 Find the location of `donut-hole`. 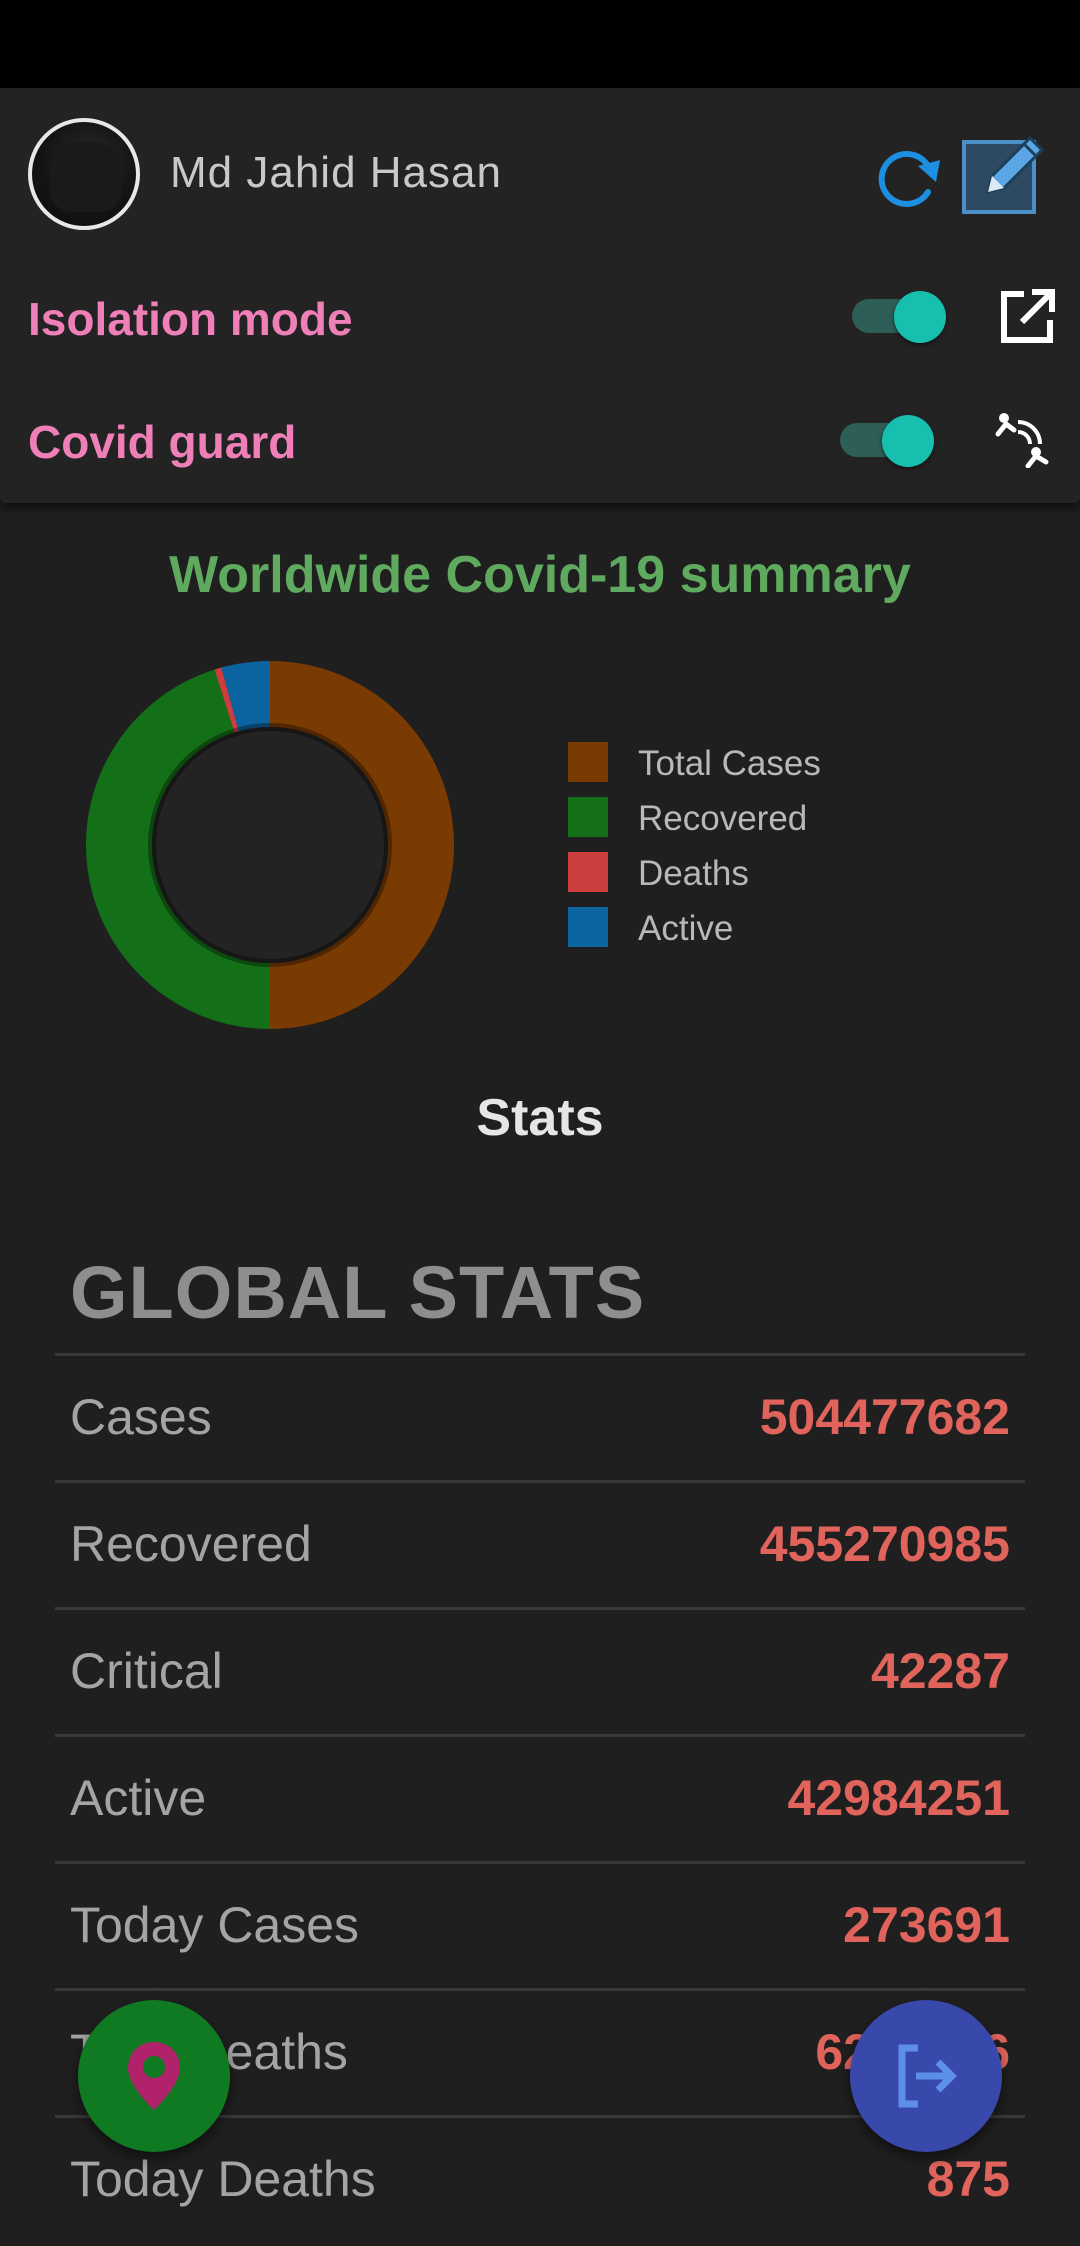

donut-hole is located at coordinates (270, 845).